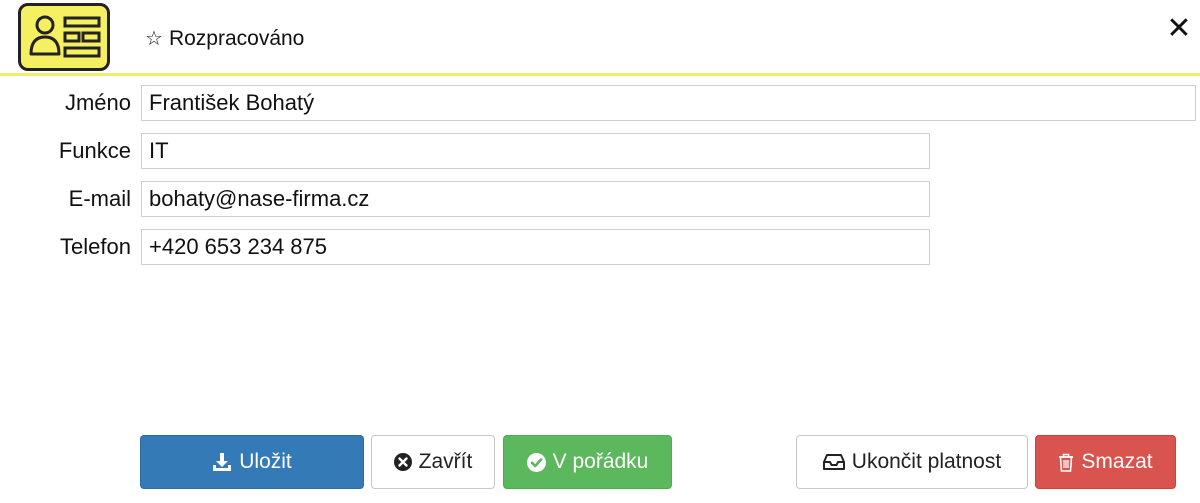  I want to click on delete-button-label: Smazat, so click(1117, 461).